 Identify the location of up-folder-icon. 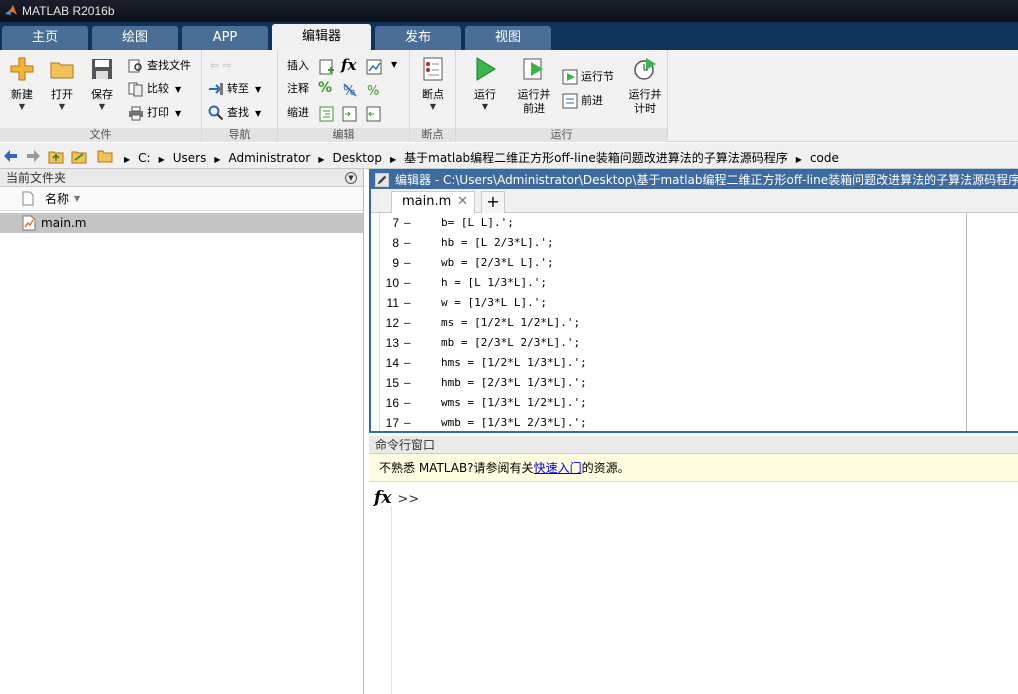
(56, 156).